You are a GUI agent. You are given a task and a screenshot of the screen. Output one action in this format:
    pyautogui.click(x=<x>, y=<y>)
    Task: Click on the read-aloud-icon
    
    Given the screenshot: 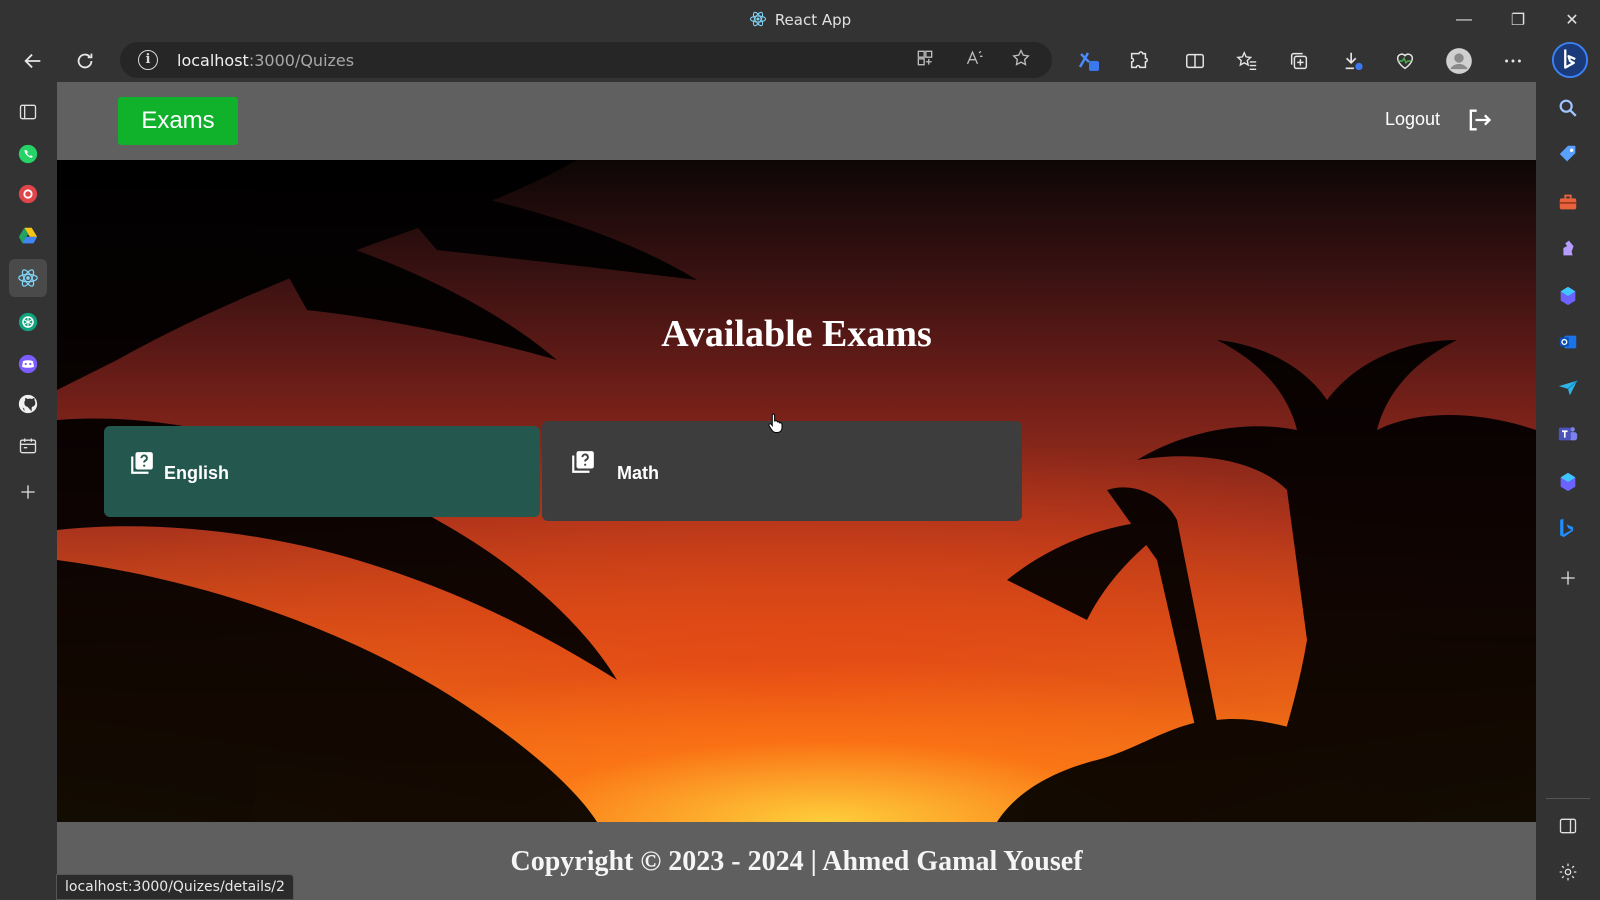 What is the action you would take?
    pyautogui.click(x=975, y=61)
    